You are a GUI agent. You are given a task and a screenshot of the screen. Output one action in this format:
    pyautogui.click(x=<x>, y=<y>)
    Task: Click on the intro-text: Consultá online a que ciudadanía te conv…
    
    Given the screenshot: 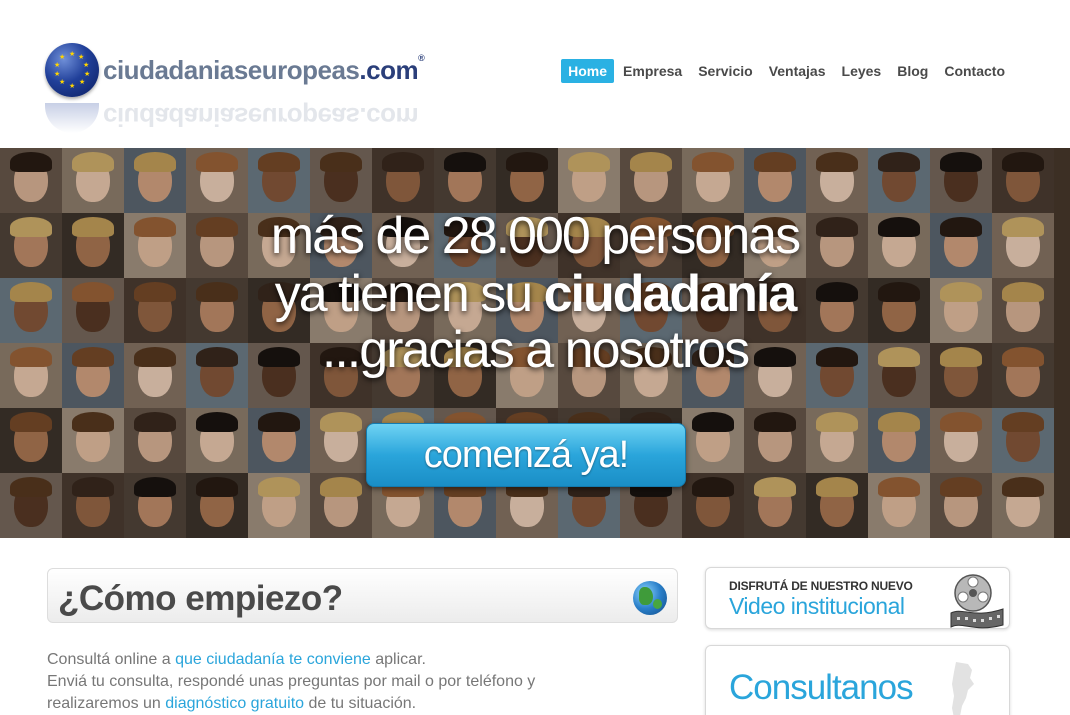 What is the action you would take?
    pyautogui.click(x=357, y=682)
    